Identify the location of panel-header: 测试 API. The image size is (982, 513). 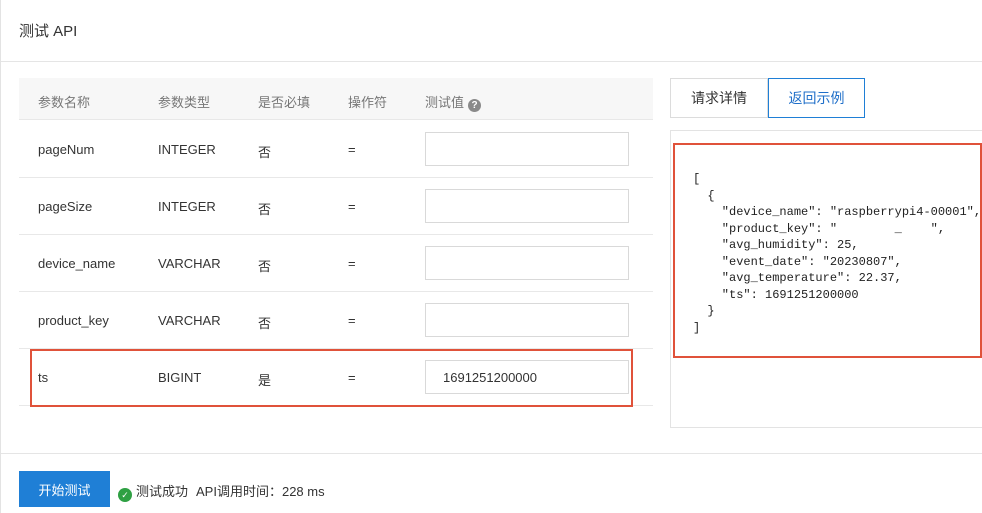
(491, 31).